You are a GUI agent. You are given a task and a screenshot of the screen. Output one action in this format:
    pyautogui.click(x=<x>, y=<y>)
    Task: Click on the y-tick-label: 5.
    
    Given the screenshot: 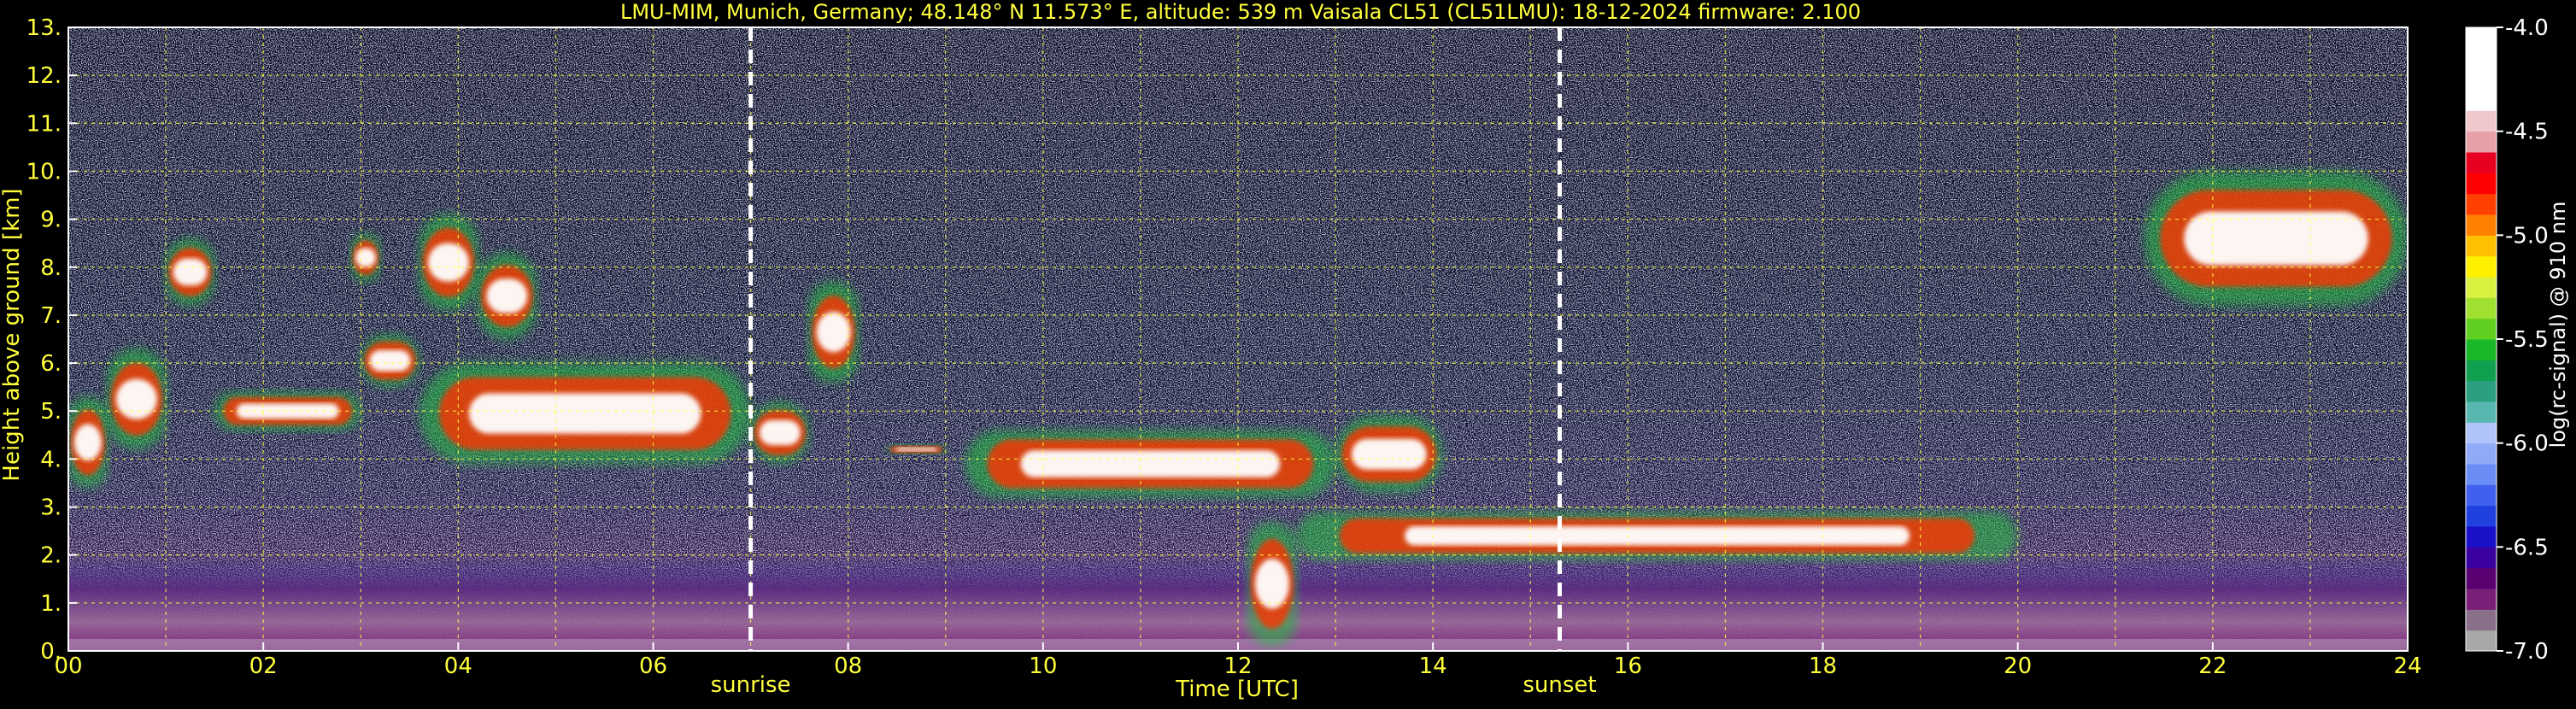 What is the action you would take?
    pyautogui.click(x=51, y=412)
    